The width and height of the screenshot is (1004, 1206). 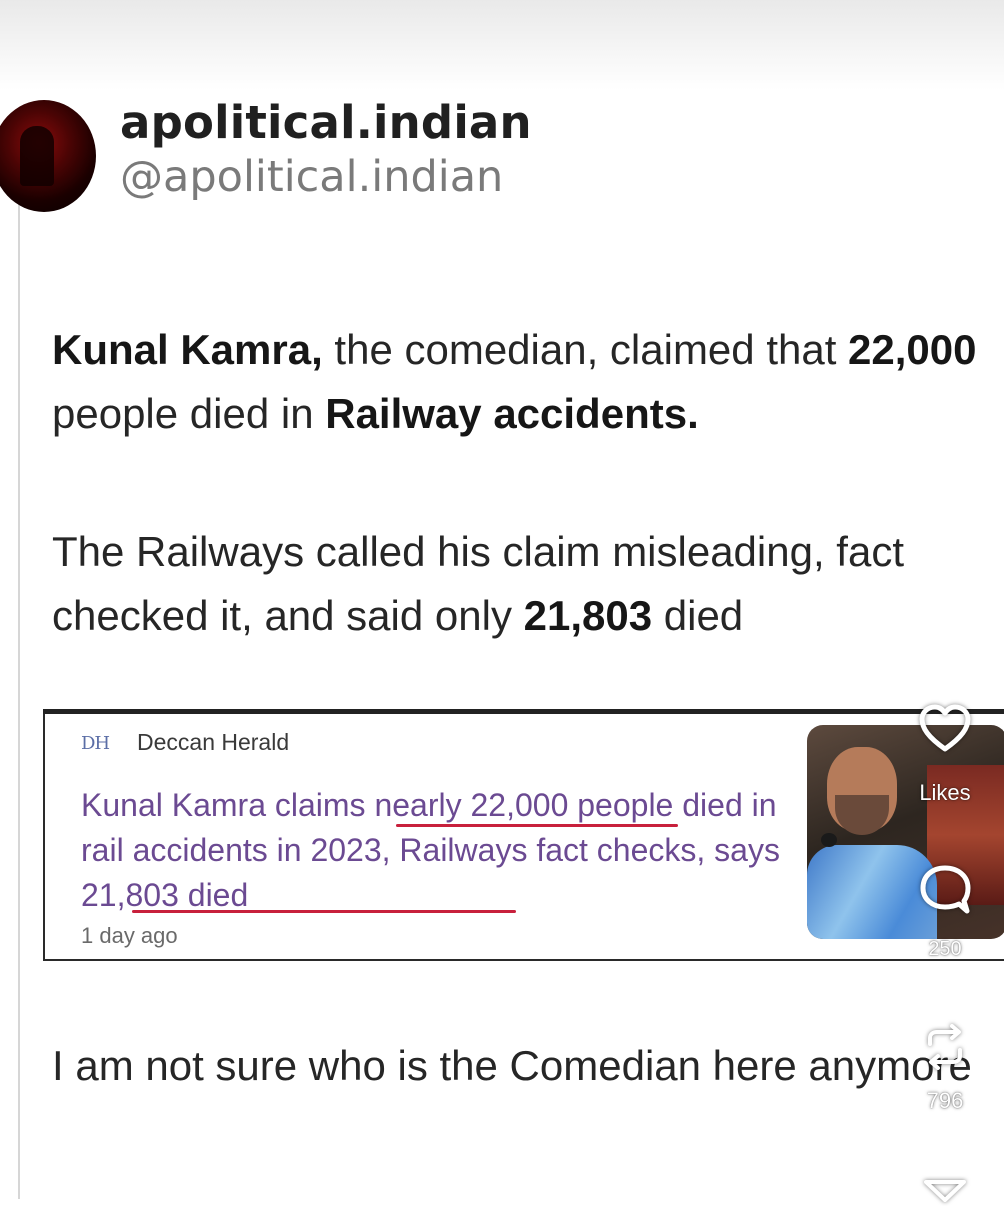 What do you see at coordinates (945, 949) in the screenshot?
I see `comments-count: 250` at bounding box center [945, 949].